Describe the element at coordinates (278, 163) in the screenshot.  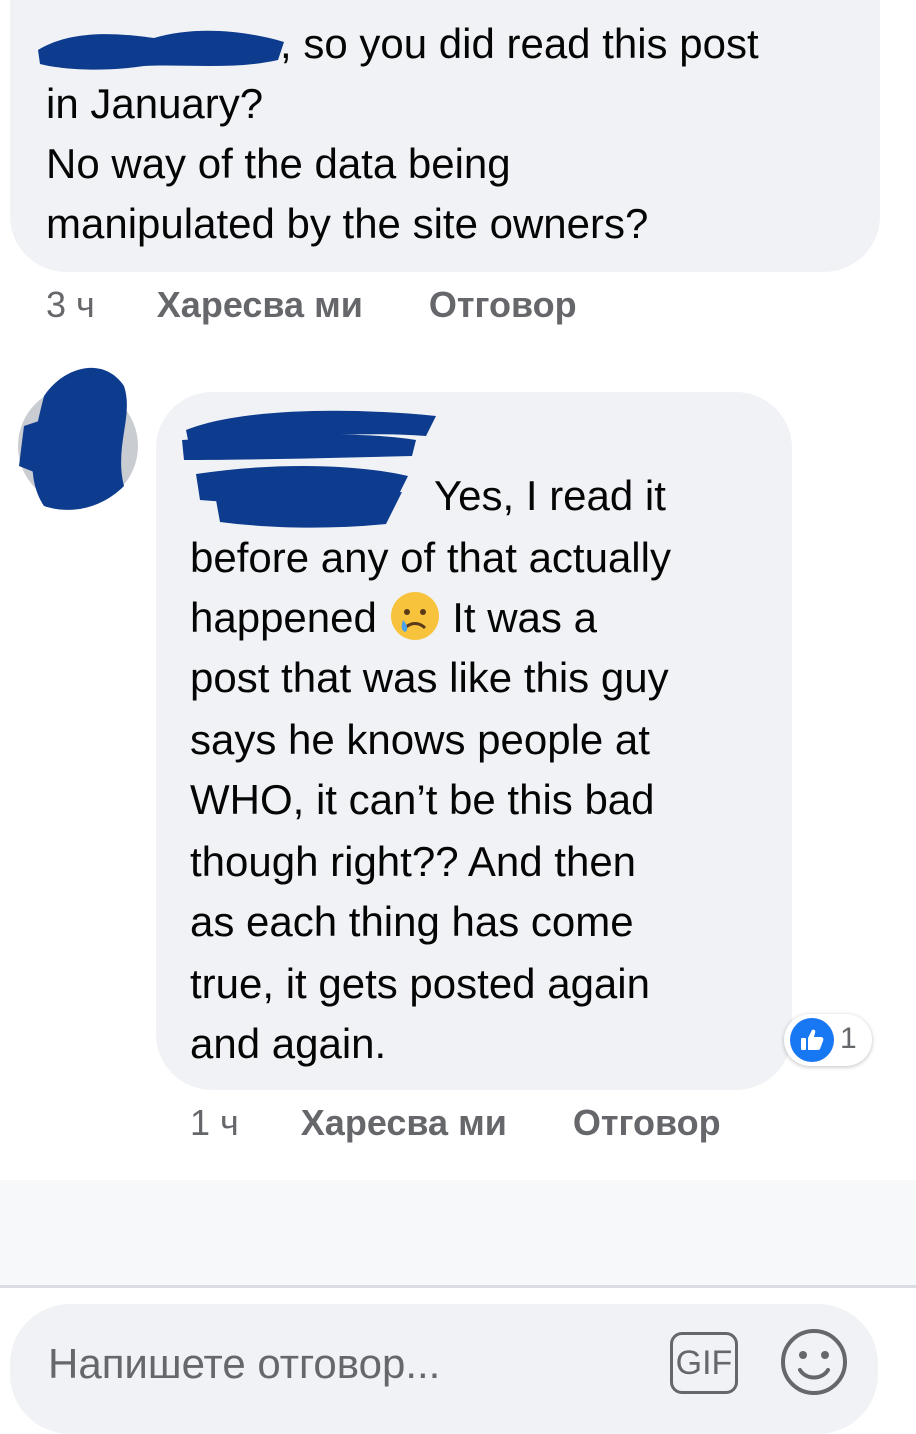
I see `comment-1-line-3: No way of the data being` at that location.